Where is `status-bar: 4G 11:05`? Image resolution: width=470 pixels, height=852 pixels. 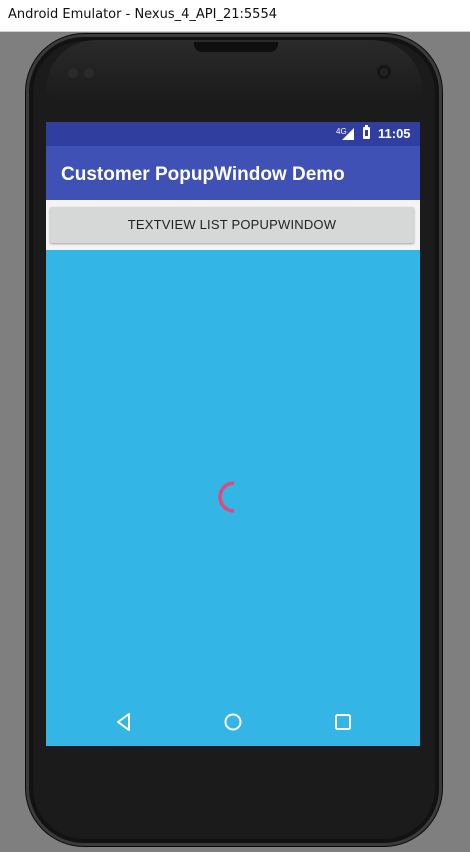 status-bar: 4G 11:05 is located at coordinates (233, 134).